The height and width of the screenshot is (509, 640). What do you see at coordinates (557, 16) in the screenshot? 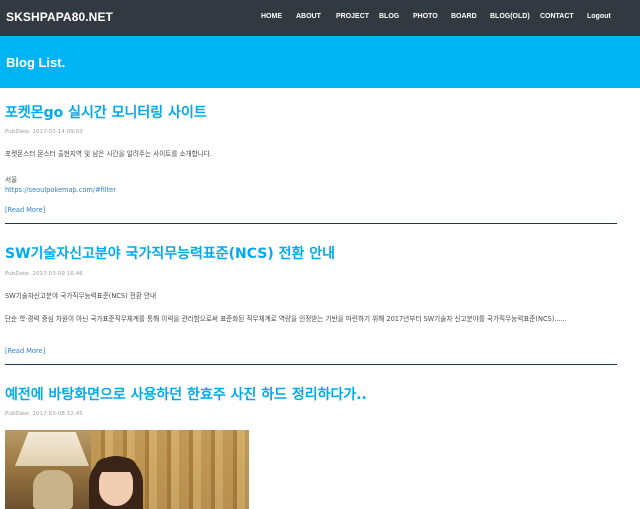
I see `nav-item-contact: CONTACT` at bounding box center [557, 16].